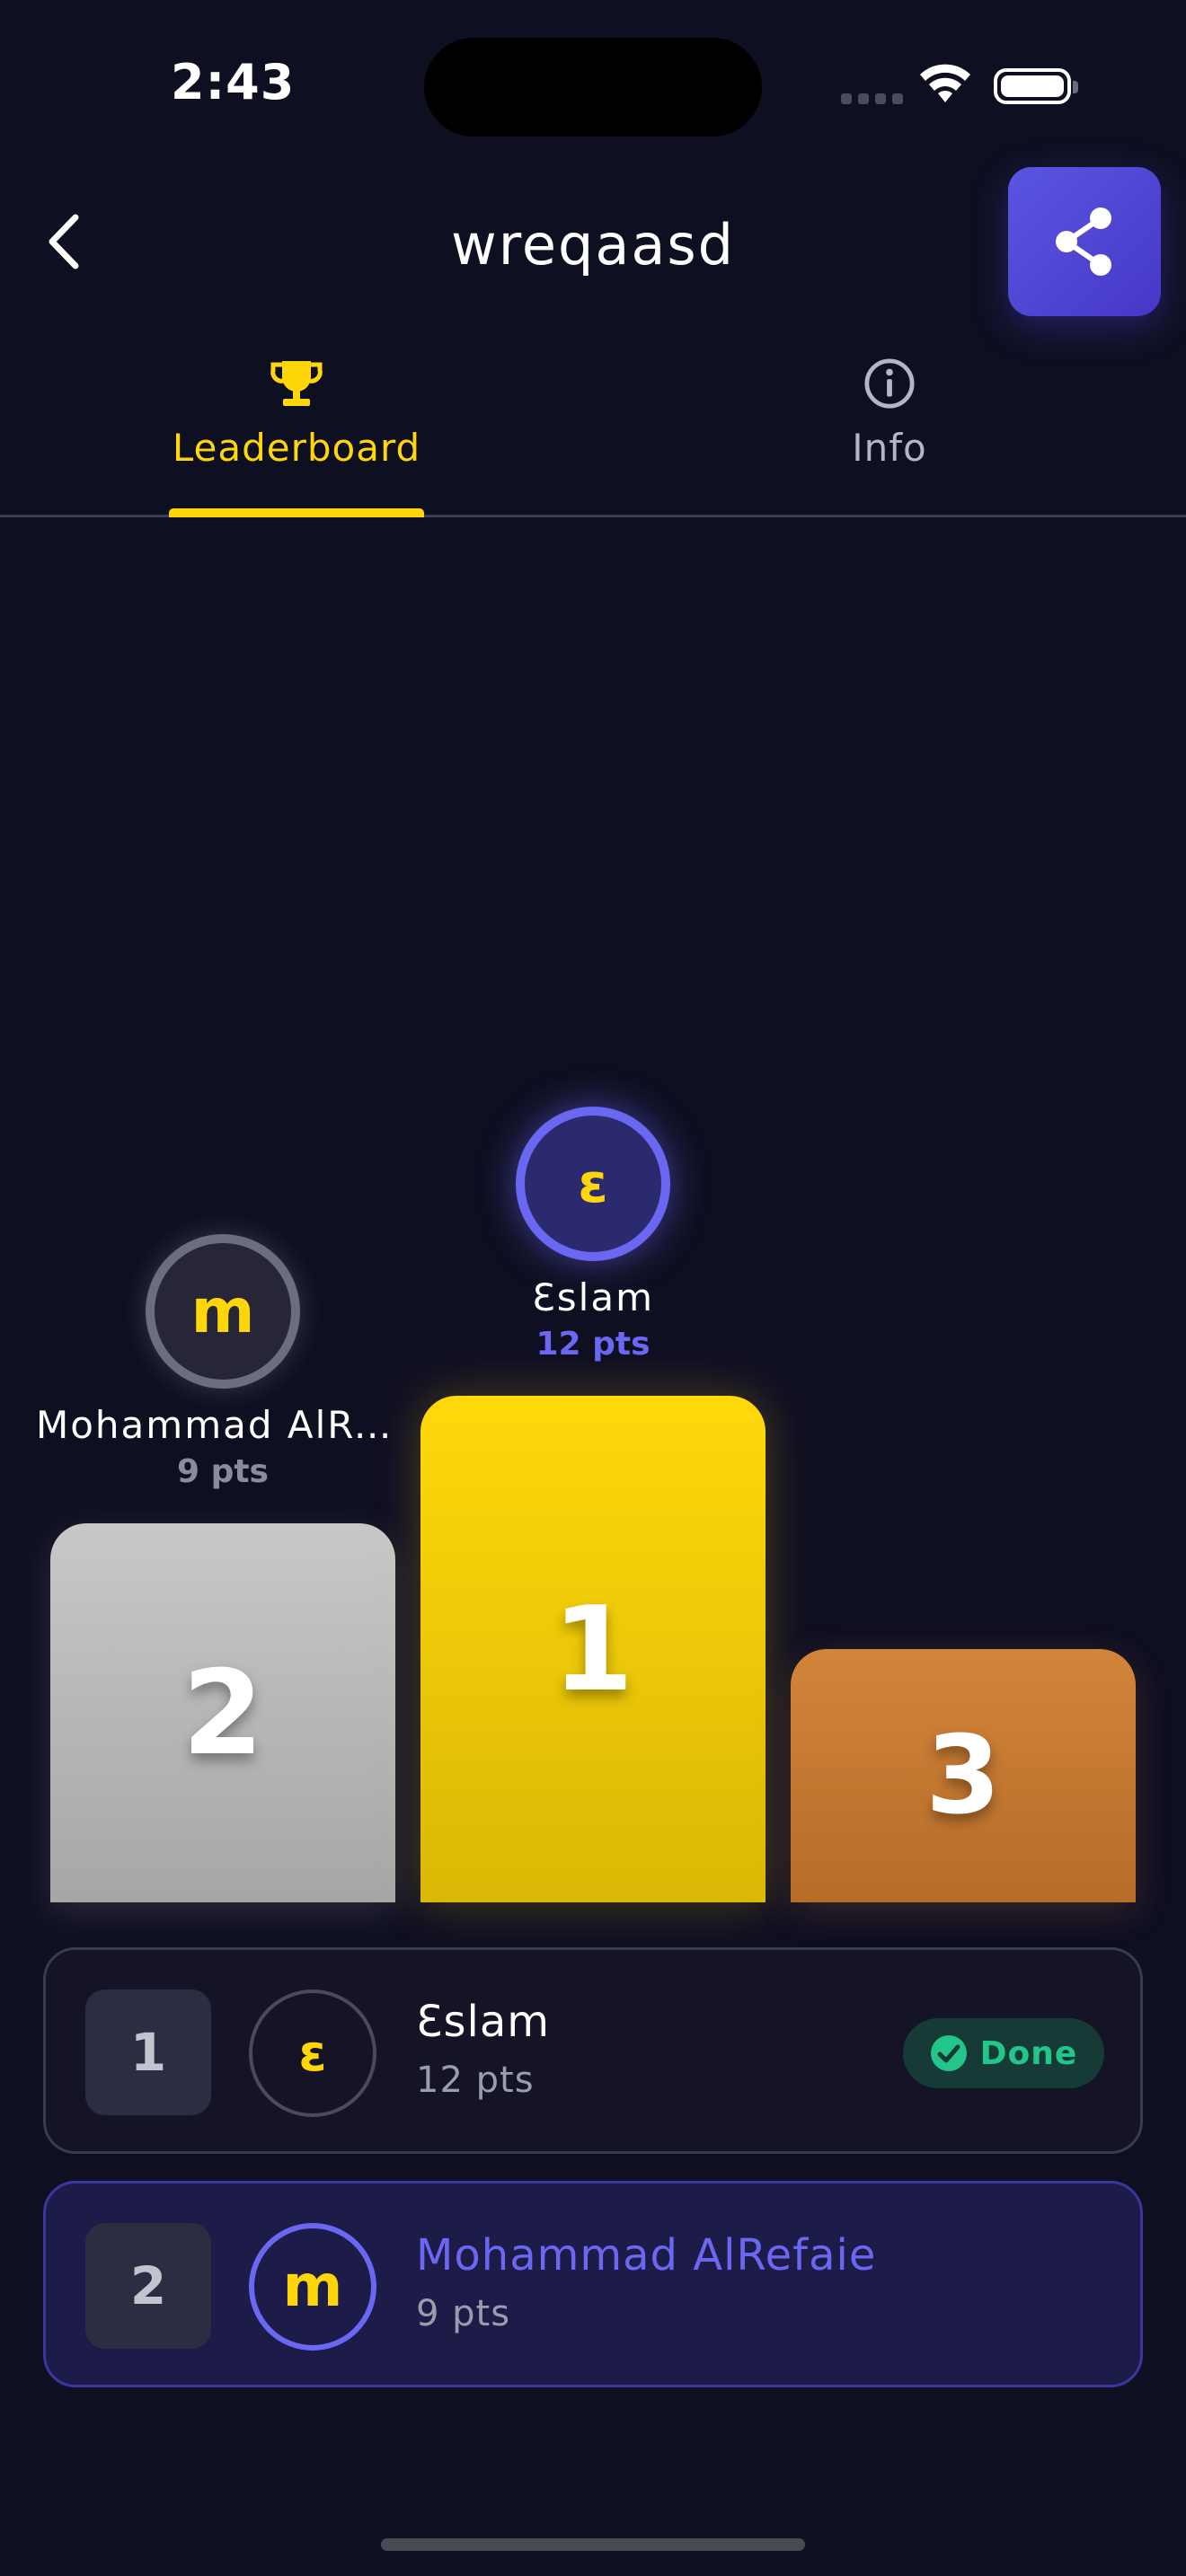  What do you see at coordinates (945, 83) in the screenshot?
I see `wifi-icon` at bounding box center [945, 83].